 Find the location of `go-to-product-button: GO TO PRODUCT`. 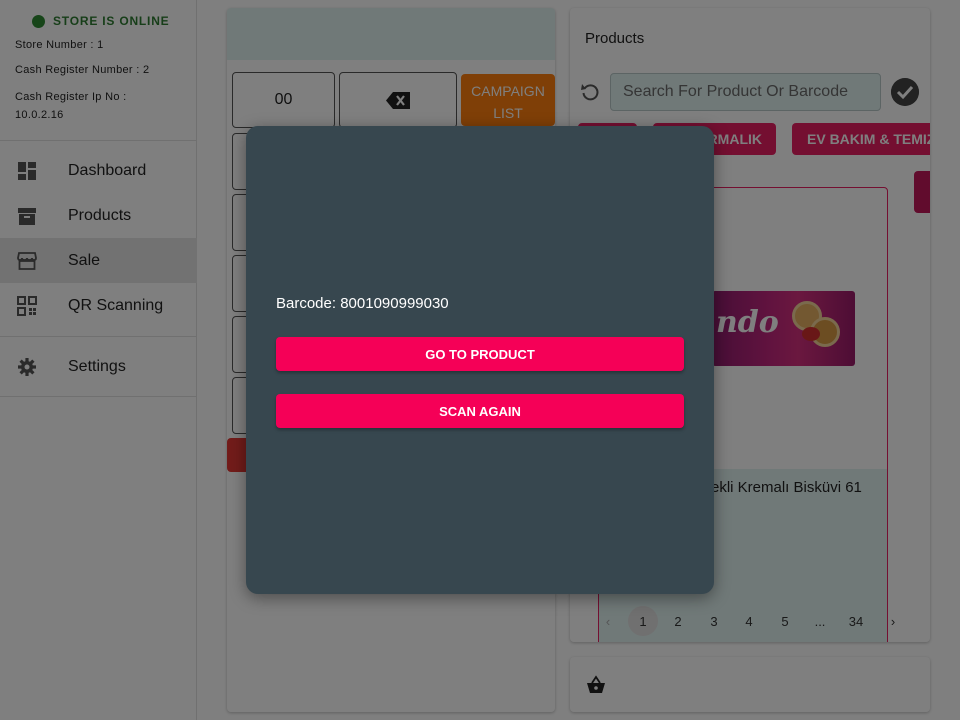

go-to-product-button: GO TO PRODUCT is located at coordinates (480, 354).